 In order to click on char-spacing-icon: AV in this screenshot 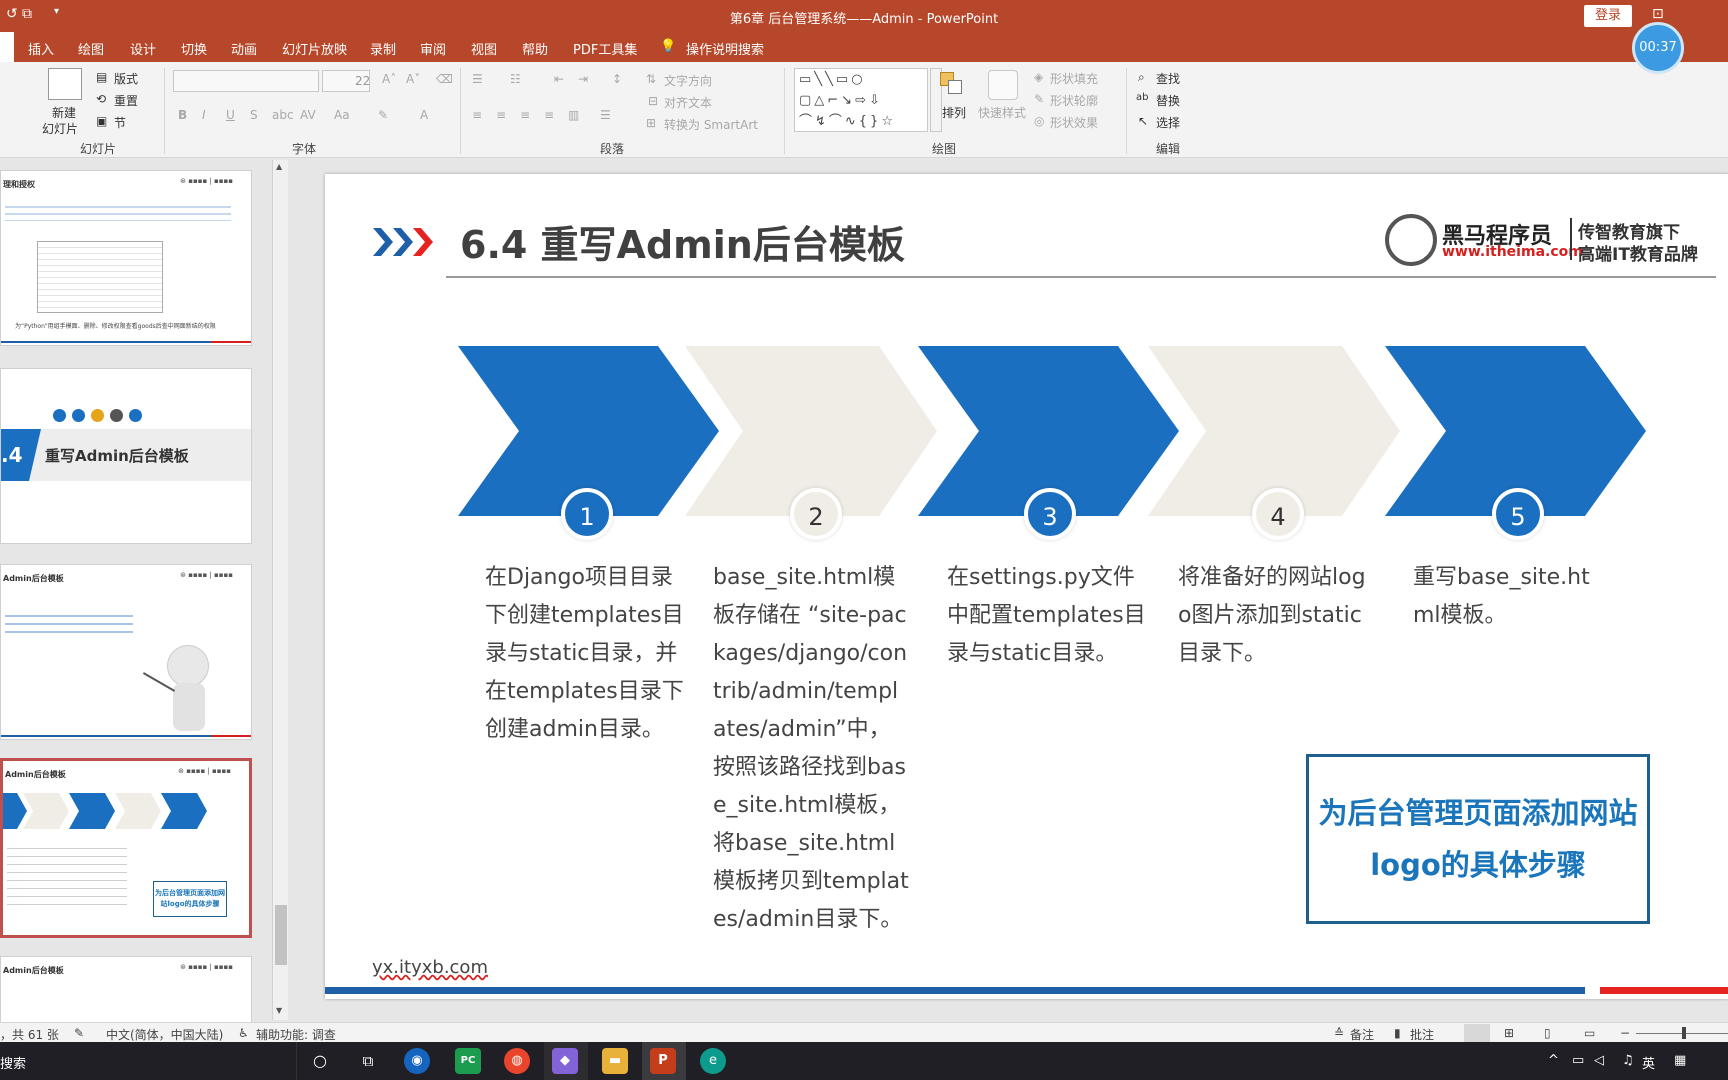, I will do `click(308, 115)`.